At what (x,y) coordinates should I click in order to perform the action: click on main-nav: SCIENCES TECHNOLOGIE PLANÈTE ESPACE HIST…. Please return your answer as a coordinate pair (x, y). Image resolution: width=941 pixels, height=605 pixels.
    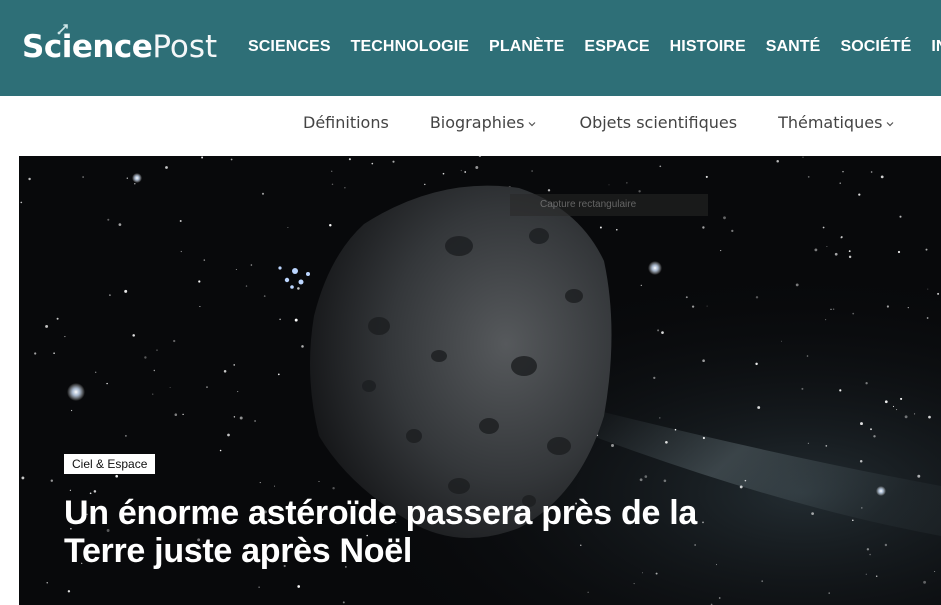
    Looking at the image, I should click on (594, 47).